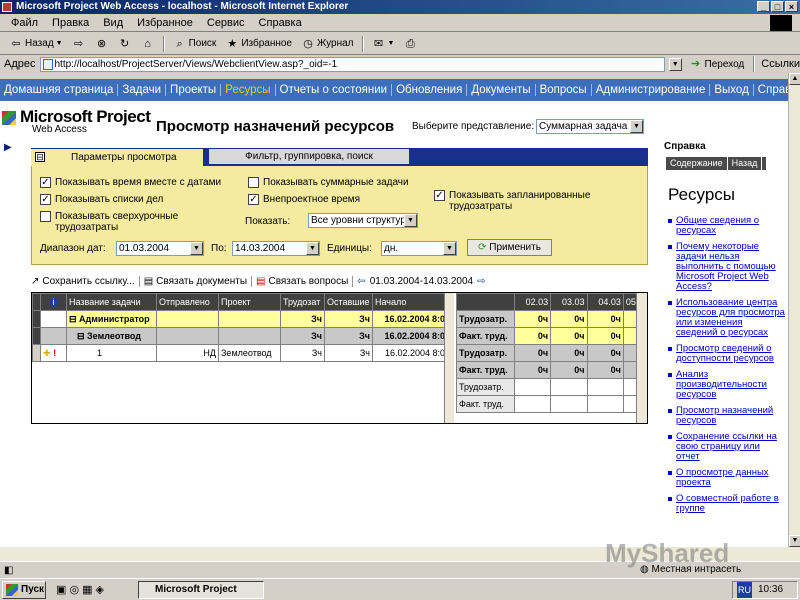 This screenshot has width=800, height=600. What do you see at coordinates (130, 182) in the screenshot?
I see `checkbox-show-time: ✓ Показывать время вместе с датами` at bounding box center [130, 182].